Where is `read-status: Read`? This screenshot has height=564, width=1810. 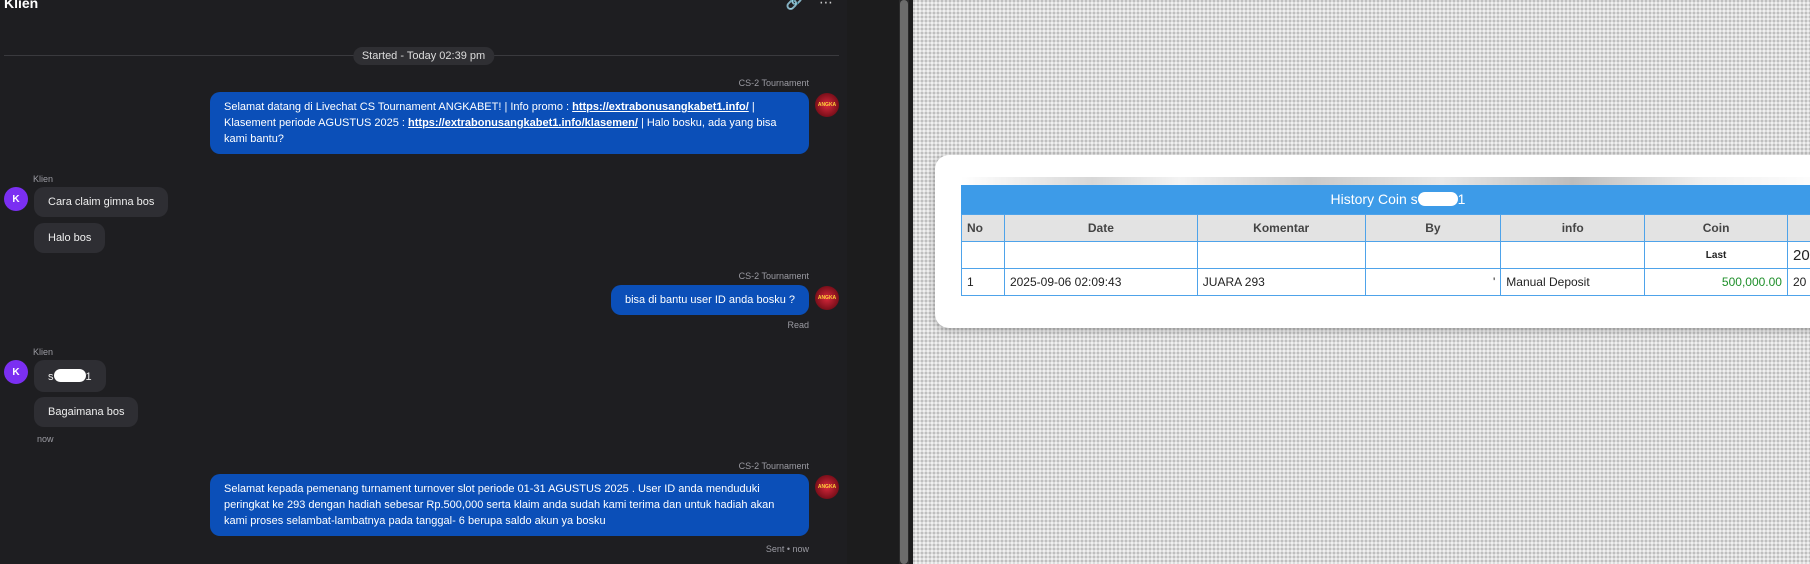
read-status: Read is located at coordinates (798, 325).